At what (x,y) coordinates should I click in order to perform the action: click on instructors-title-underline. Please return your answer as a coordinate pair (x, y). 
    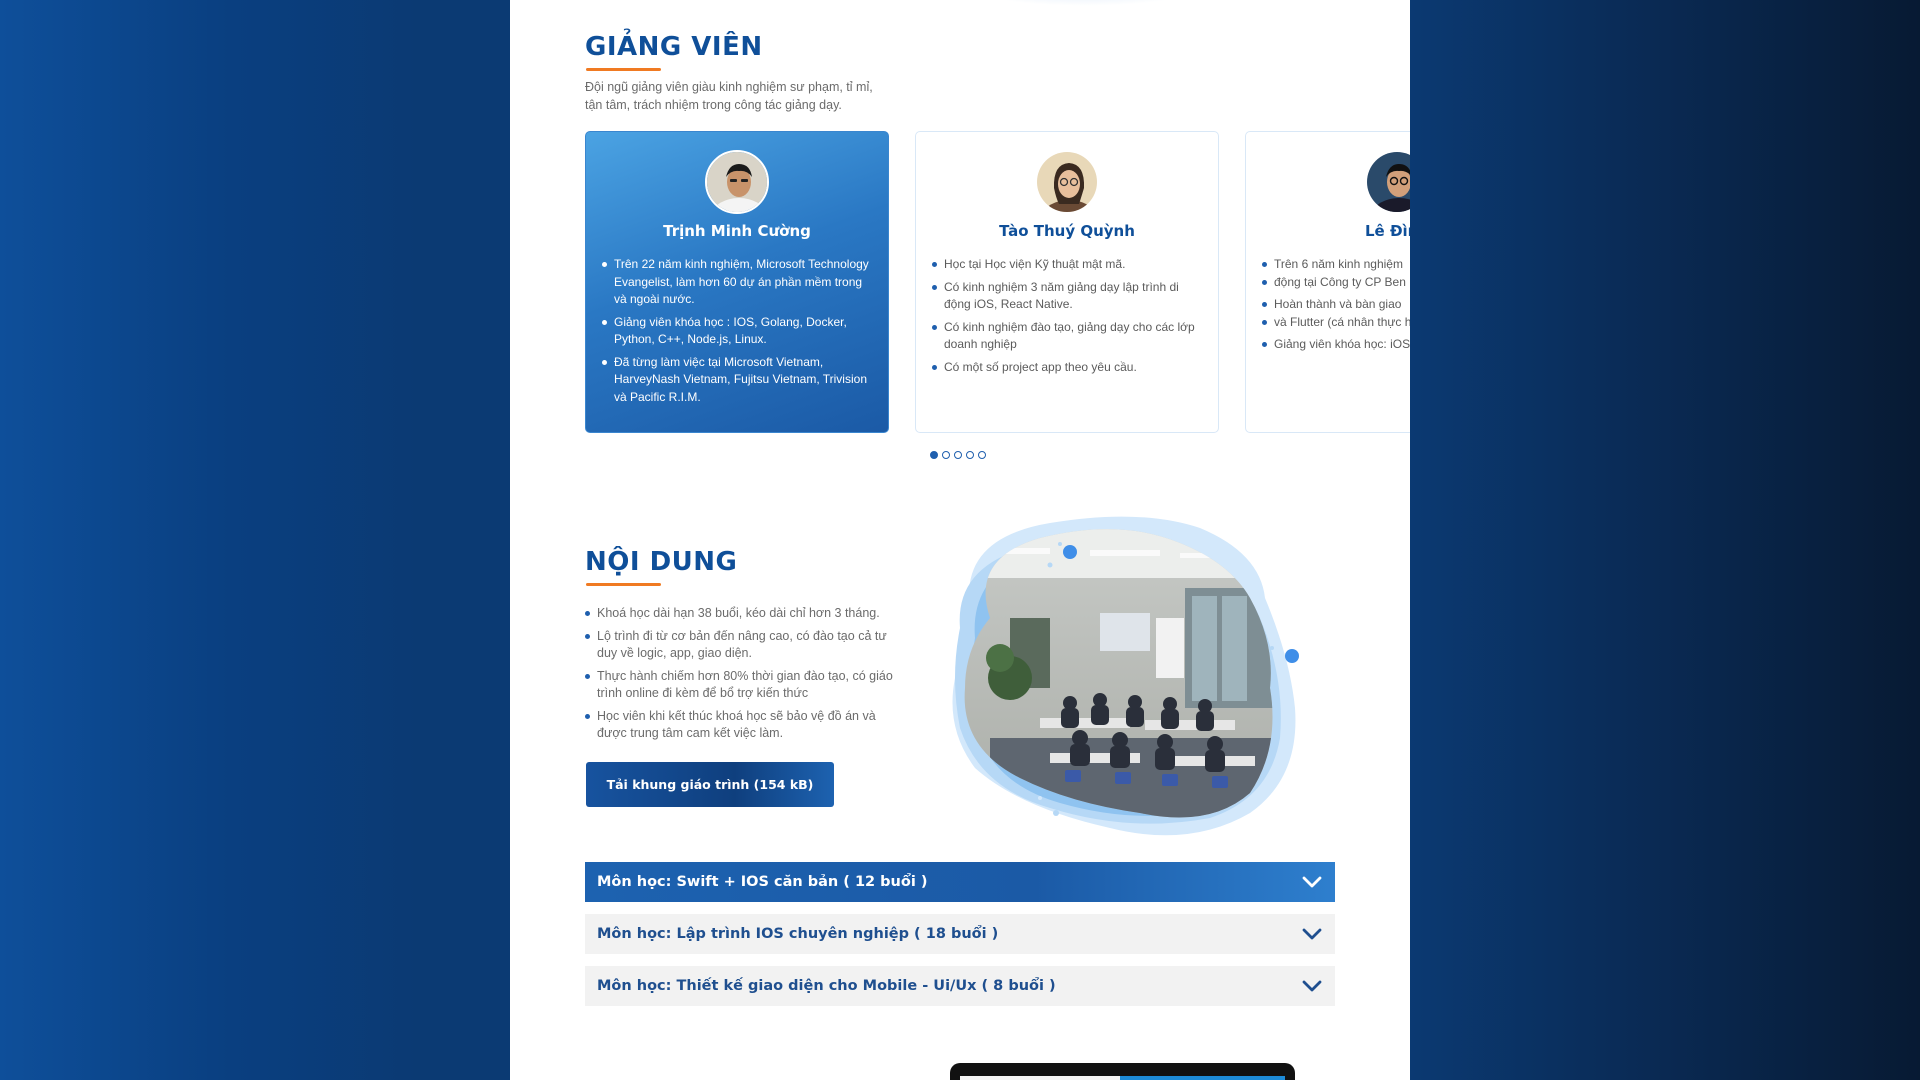
    Looking at the image, I should click on (623, 69).